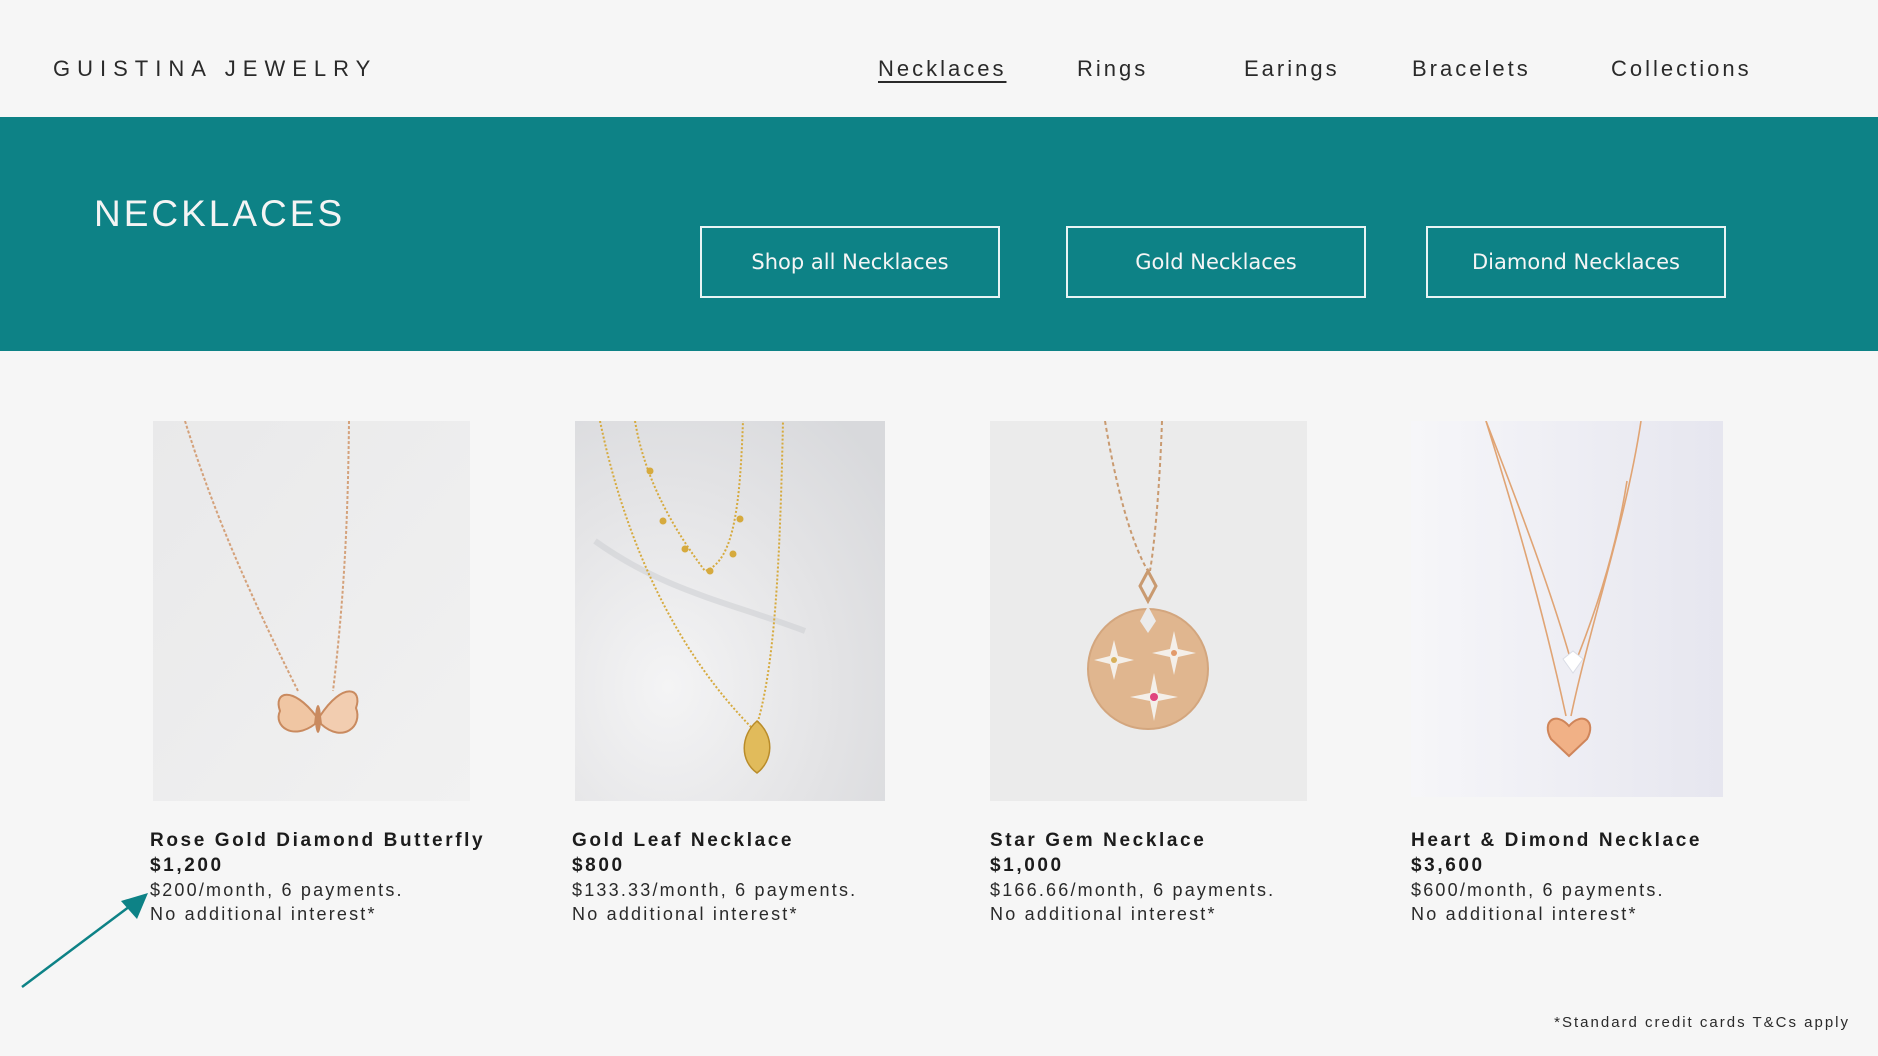 This screenshot has width=1878, height=1056. What do you see at coordinates (187, 865) in the screenshot?
I see `product-price: $1,200` at bounding box center [187, 865].